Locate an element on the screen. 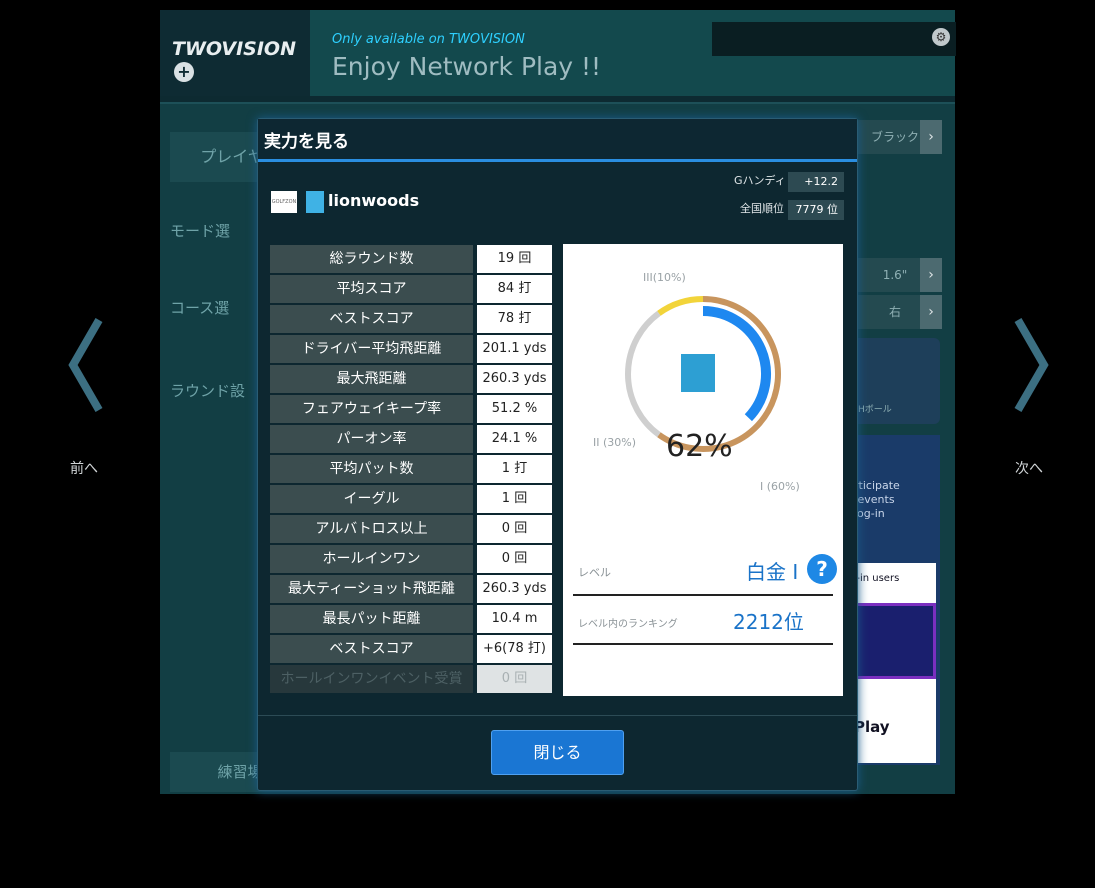 The image size is (1095, 888). stats-row-label: ホールインワンイベント受賞 is located at coordinates (371, 679).